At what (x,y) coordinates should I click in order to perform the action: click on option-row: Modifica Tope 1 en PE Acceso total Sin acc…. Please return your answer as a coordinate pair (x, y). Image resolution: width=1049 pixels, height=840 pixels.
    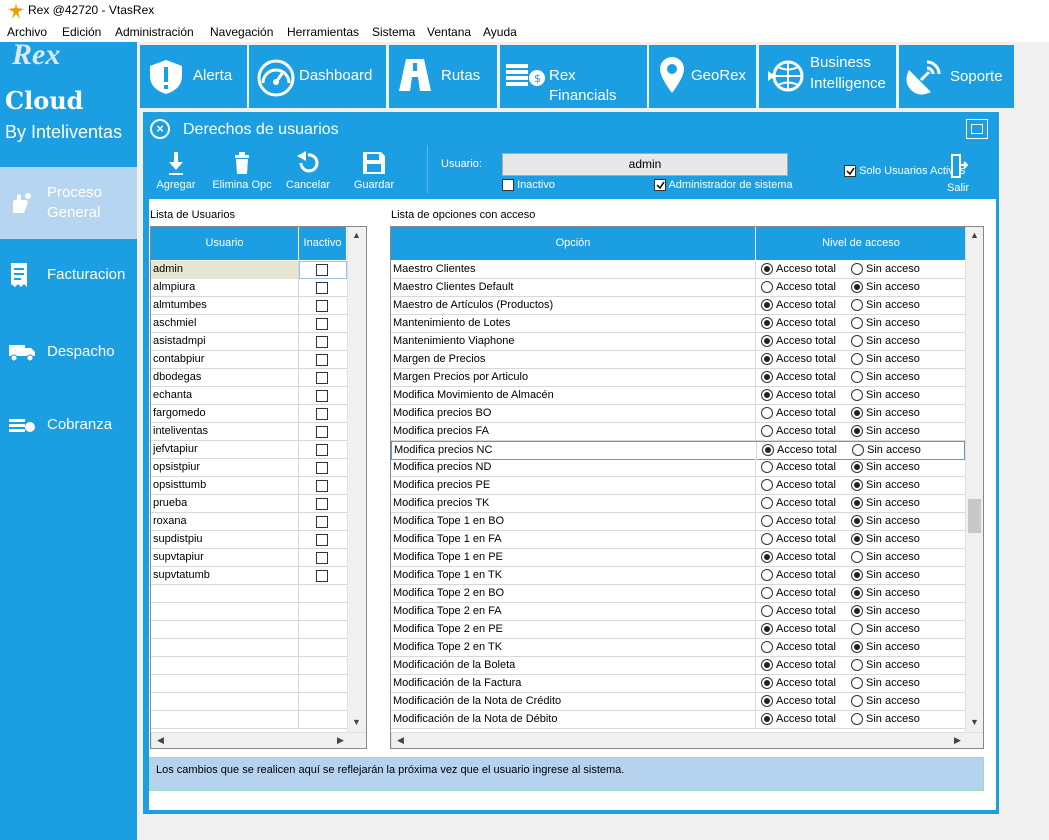
    Looking at the image, I should click on (678, 558).